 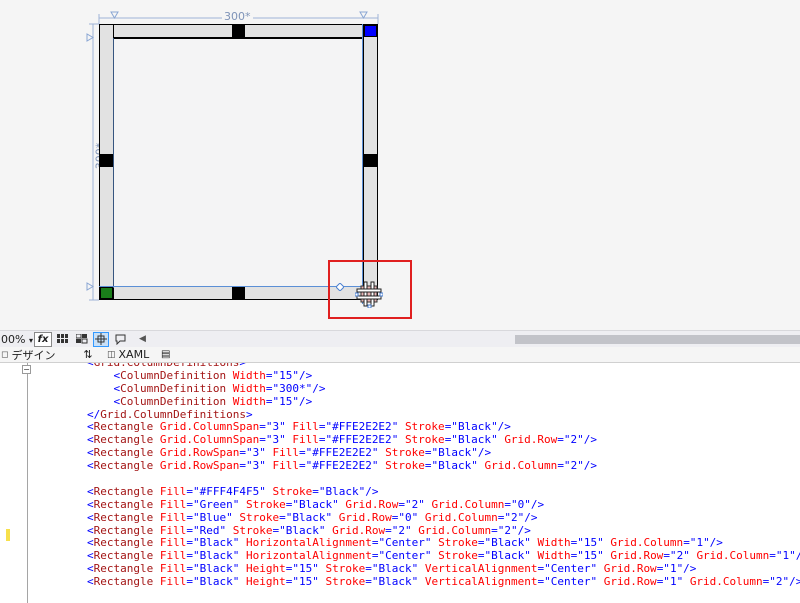 I want to click on right-center-black-rectangle, so click(x=370, y=160).